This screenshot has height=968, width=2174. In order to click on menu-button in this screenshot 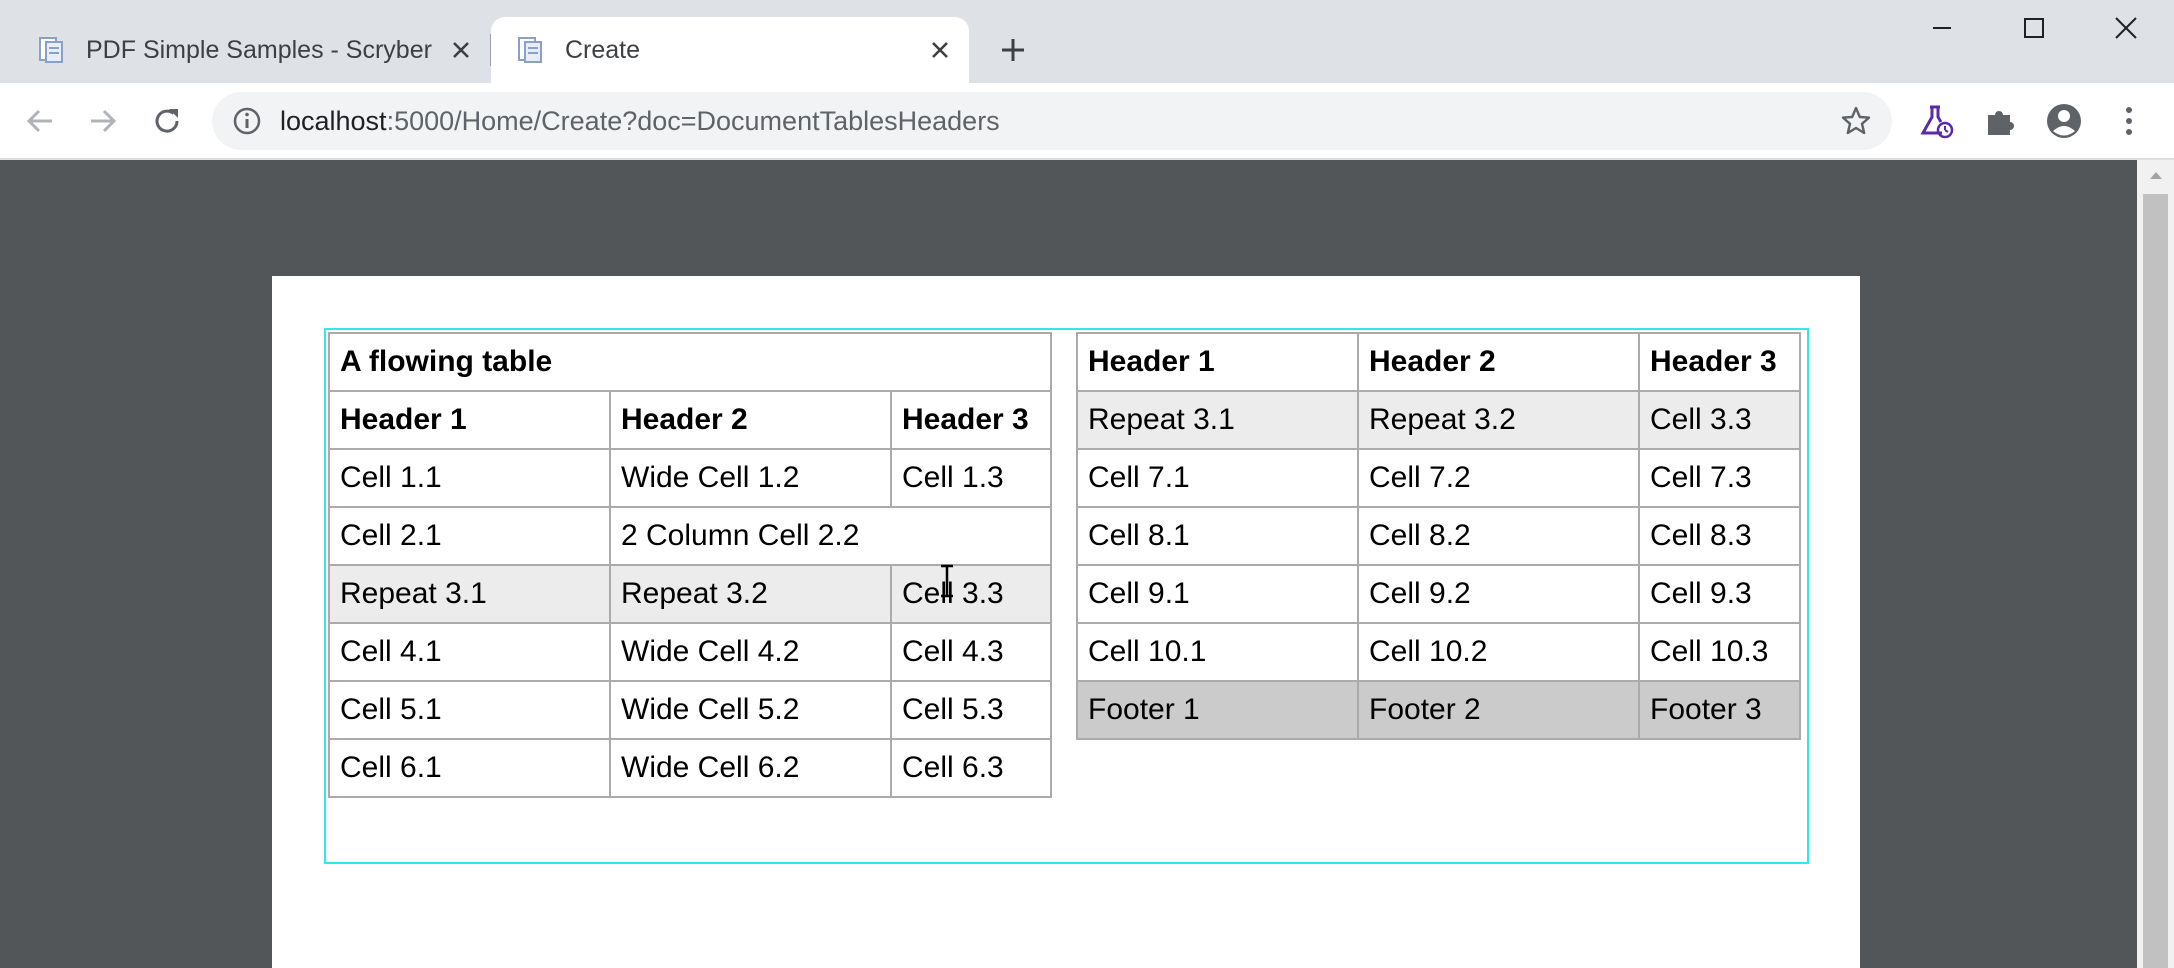, I will do `click(2129, 121)`.